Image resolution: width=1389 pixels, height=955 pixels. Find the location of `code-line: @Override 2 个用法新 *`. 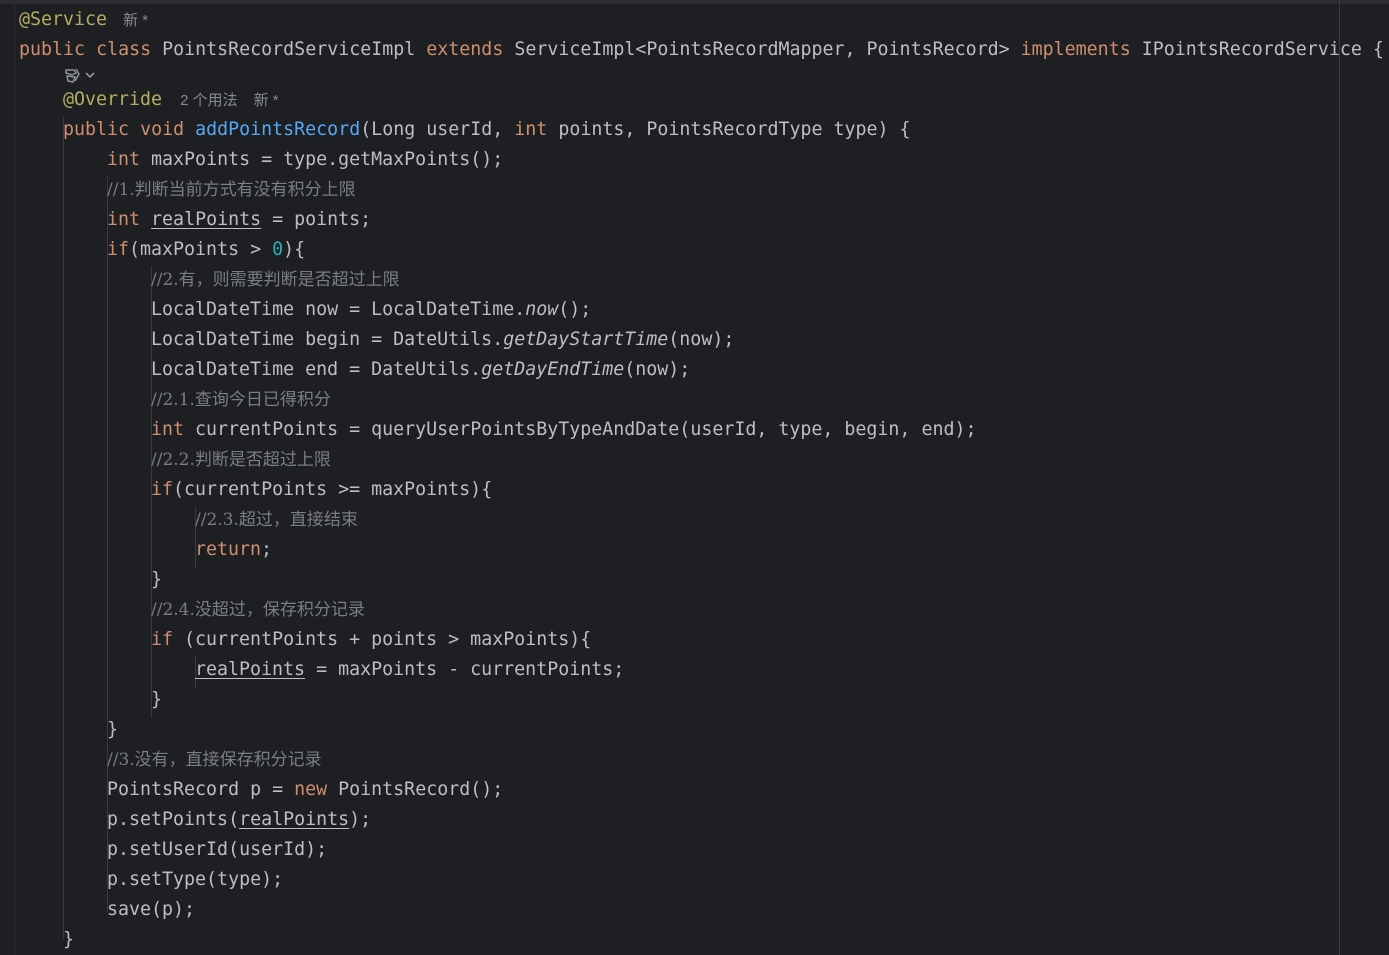

code-line: @Override 2 个用法新 * is located at coordinates (171, 100).